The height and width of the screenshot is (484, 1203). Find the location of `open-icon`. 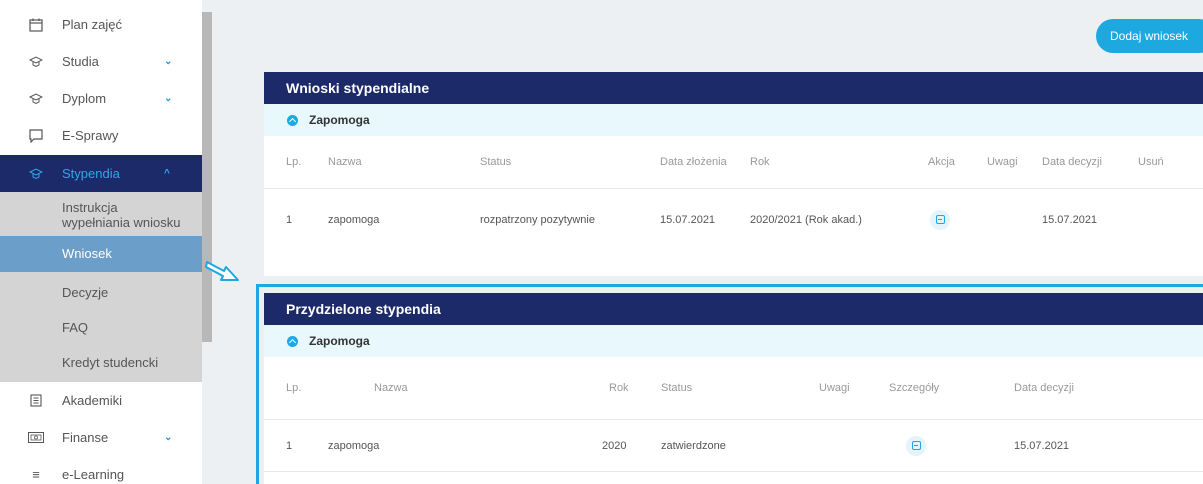

open-icon is located at coordinates (940, 219).